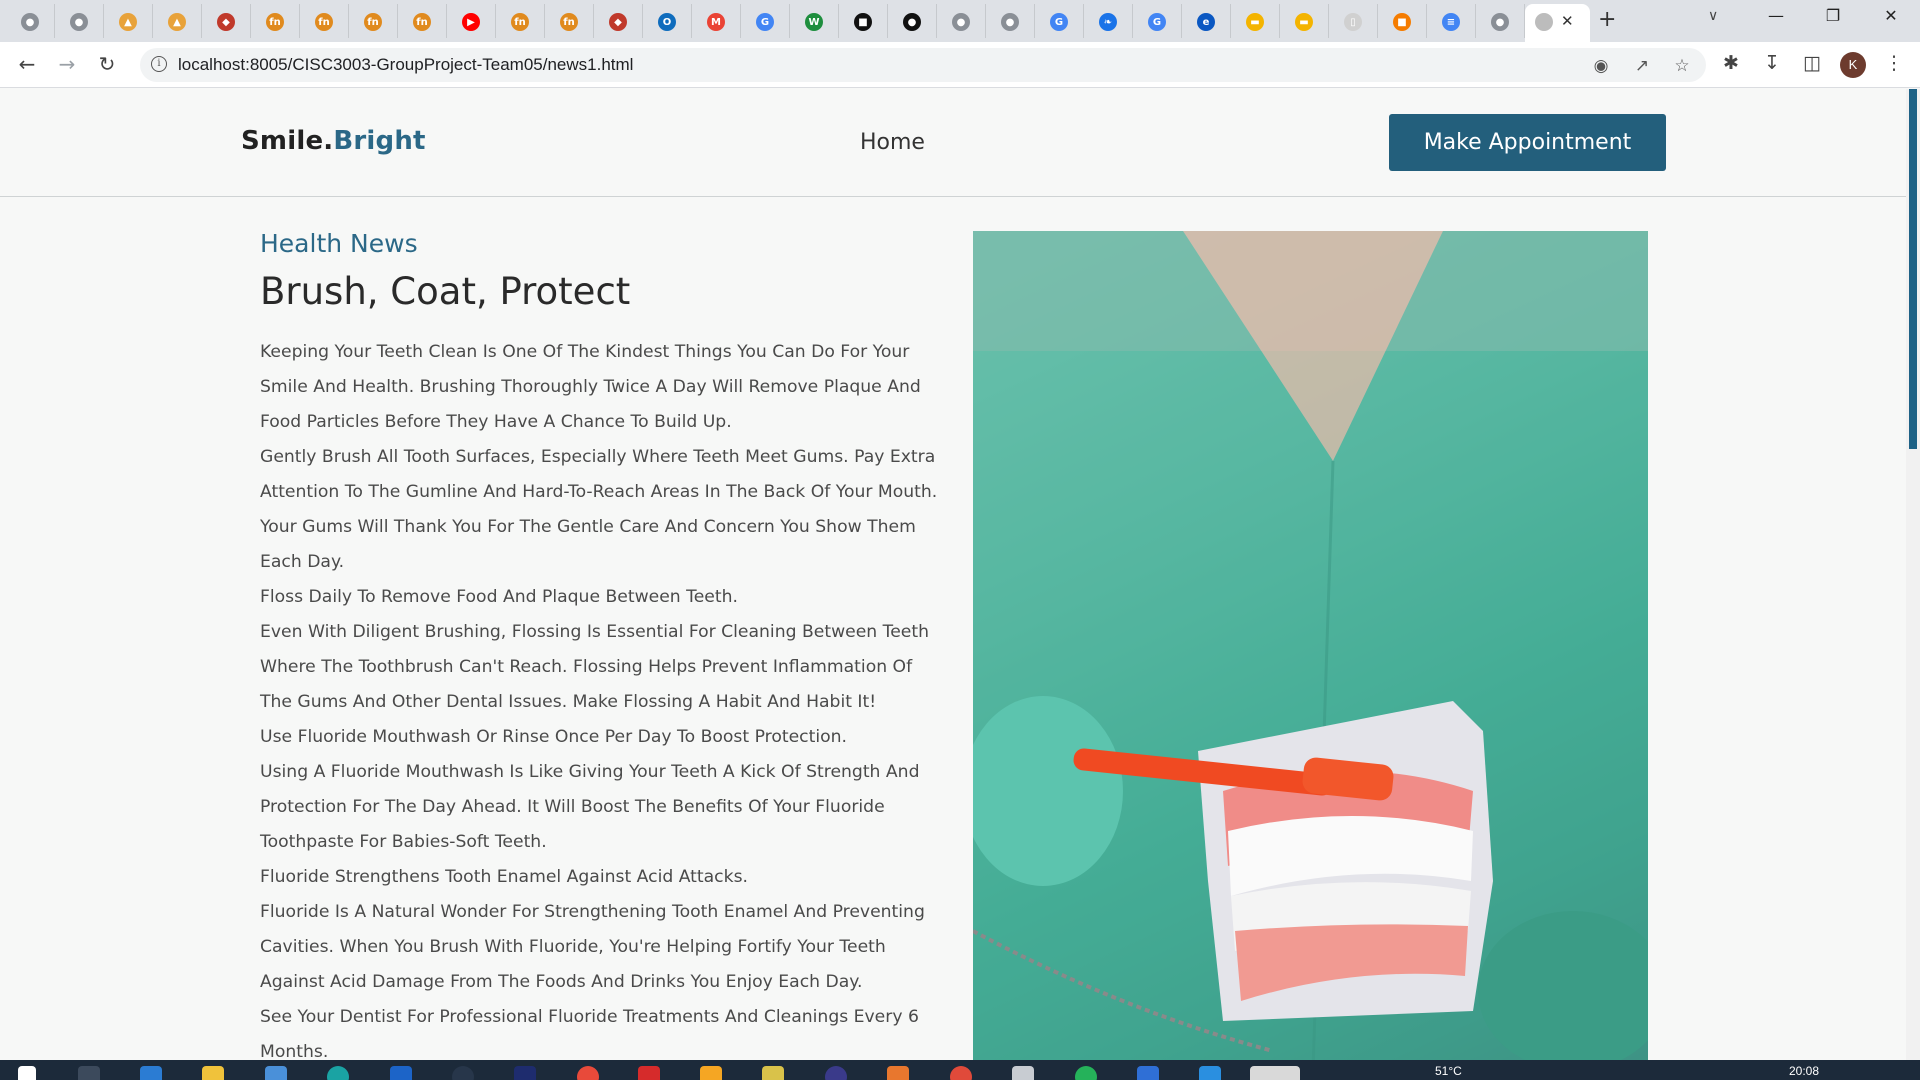  What do you see at coordinates (814, 21) in the screenshot?
I see `browser-tab: W` at bounding box center [814, 21].